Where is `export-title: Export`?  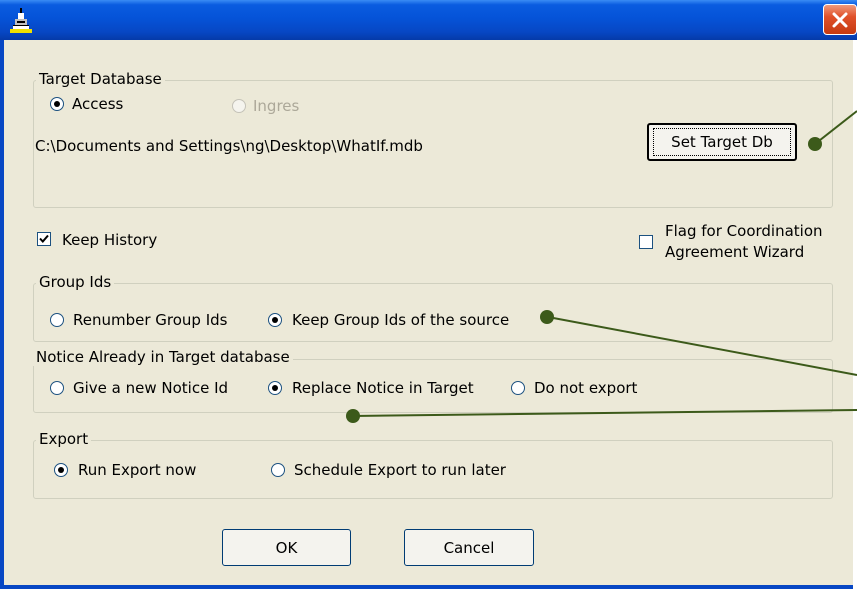
export-title: Export is located at coordinates (64, 439).